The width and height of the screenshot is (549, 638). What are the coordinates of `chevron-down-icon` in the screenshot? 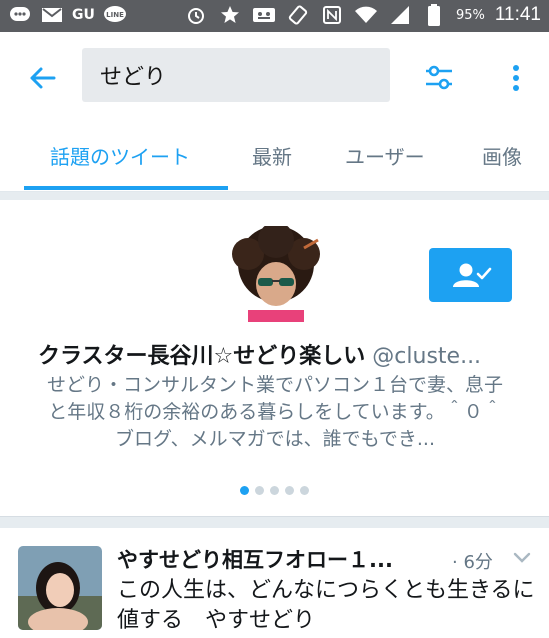 It's located at (522, 558).